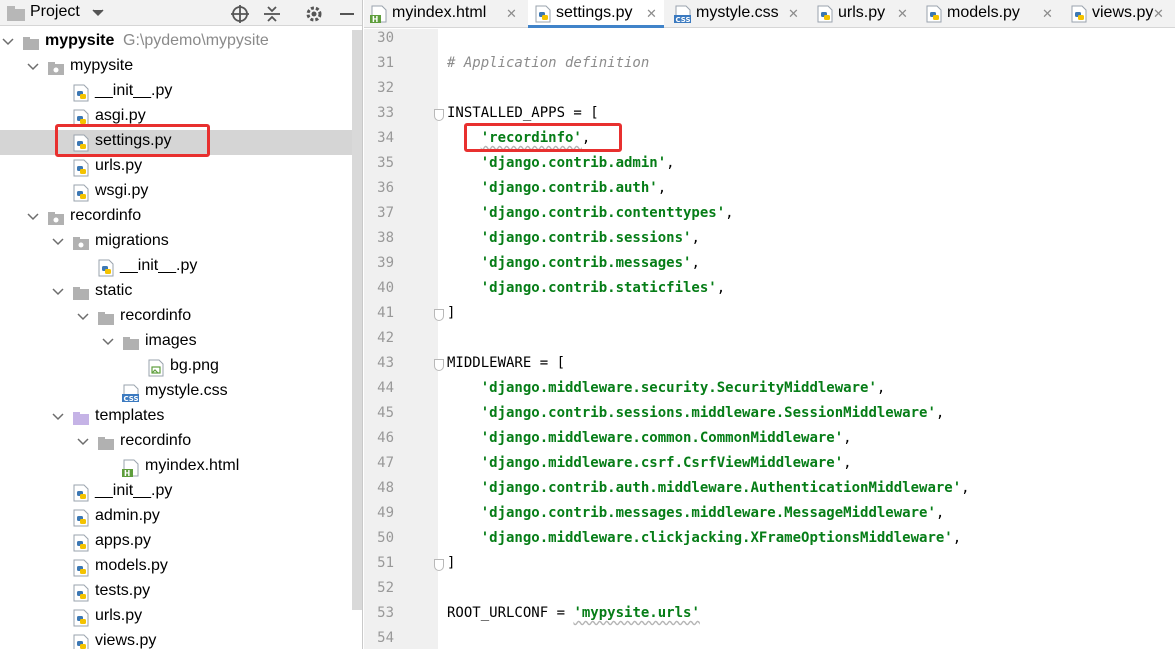  I want to click on tree-item: admin.py, so click(181, 517).